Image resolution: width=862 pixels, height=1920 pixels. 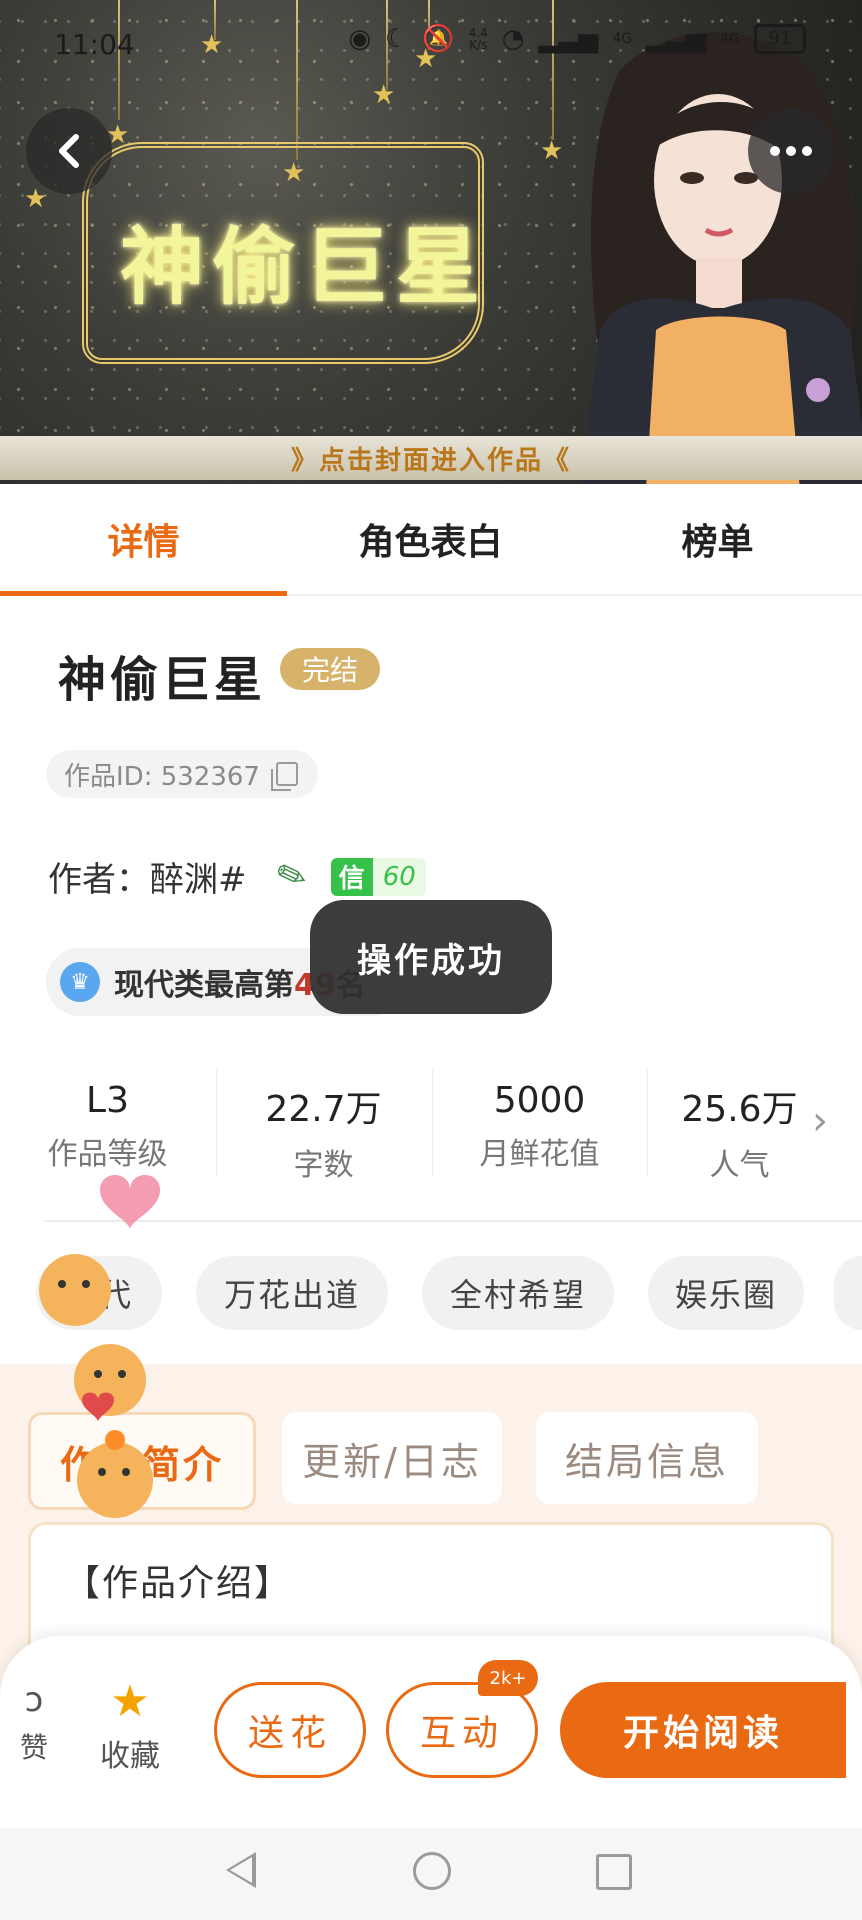 I want to click on thumb-up-icon: ɔ, so click(x=34, y=1700).